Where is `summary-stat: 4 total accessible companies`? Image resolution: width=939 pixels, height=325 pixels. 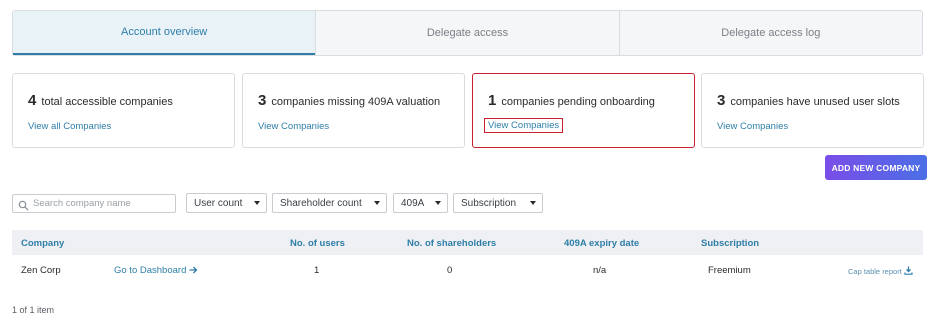 summary-stat: 4 total accessible companies is located at coordinates (100, 100).